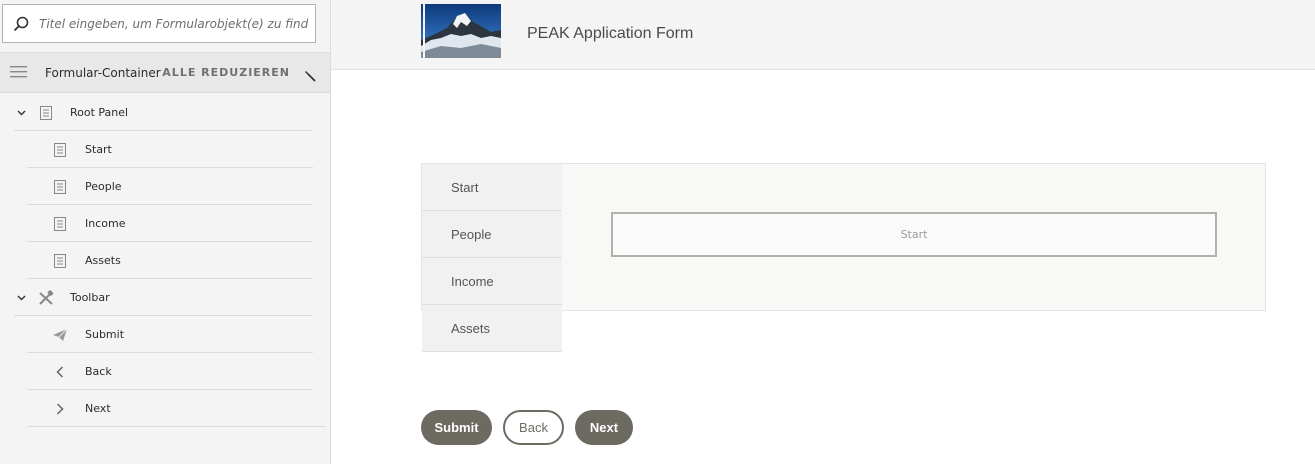 The image size is (1315, 464). Describe the element at coordinates (165, 186) in the screenshot. I see `tree-item-people: People` at that location.